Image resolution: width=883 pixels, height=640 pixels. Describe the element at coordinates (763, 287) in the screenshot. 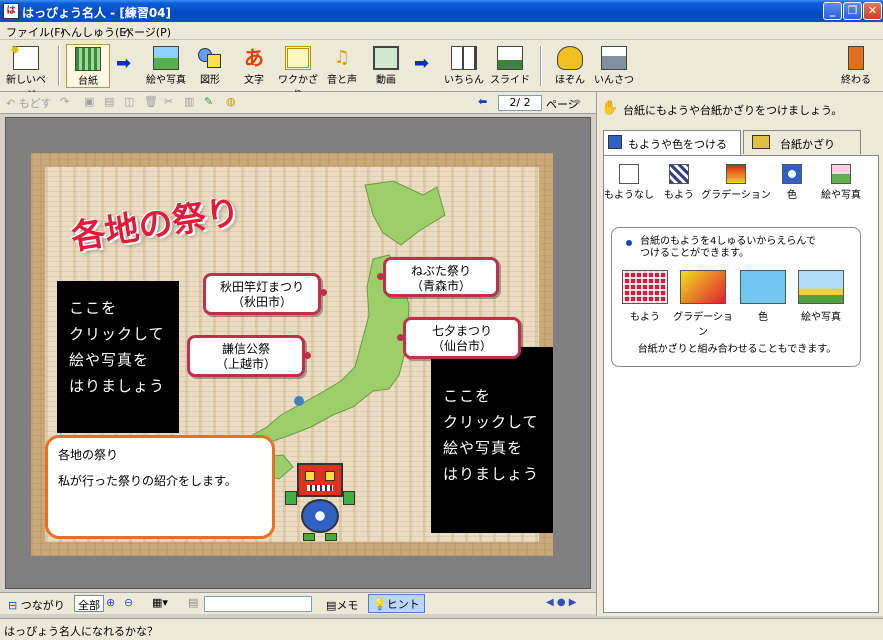

I see `swatch-color` at that location.